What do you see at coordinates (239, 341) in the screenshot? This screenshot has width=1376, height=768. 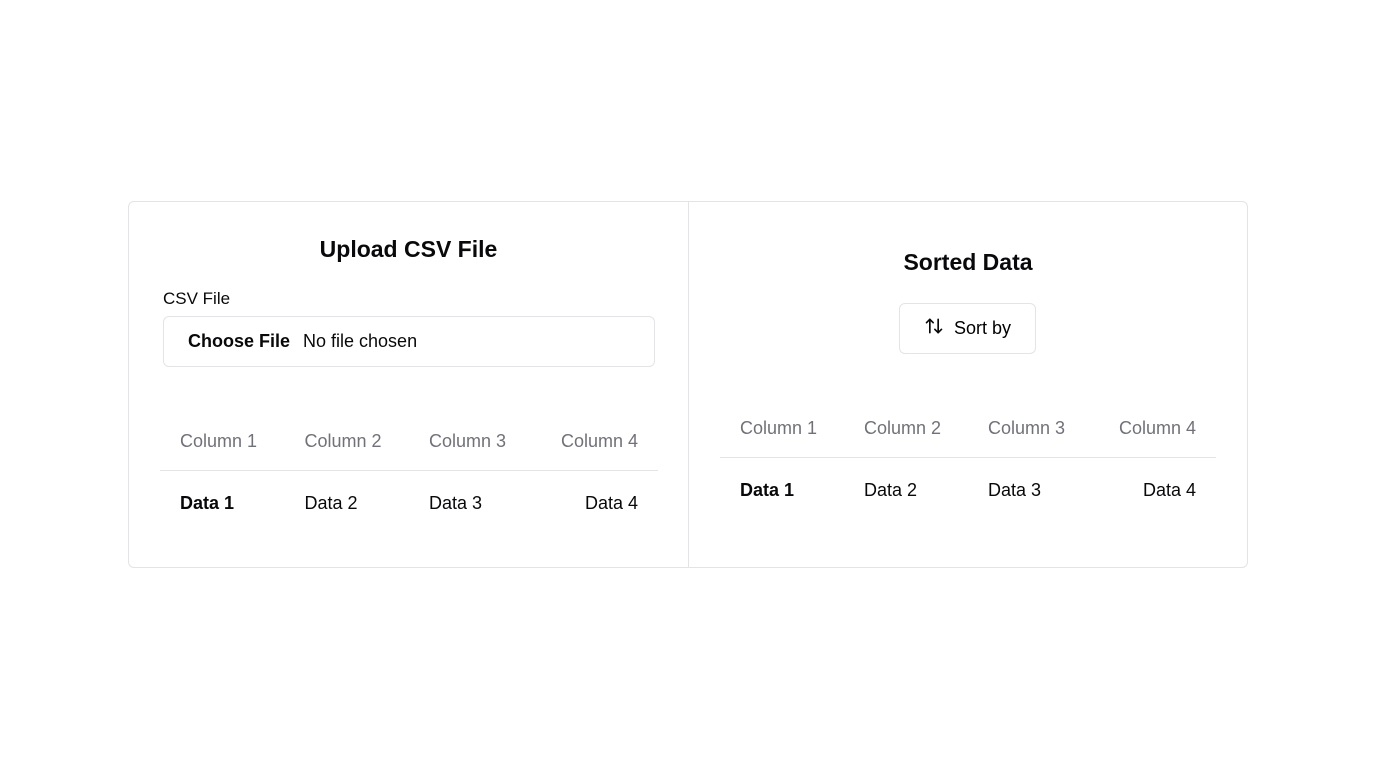 I see `choose-file-button: Choose File` at bounding box center [239, 341].